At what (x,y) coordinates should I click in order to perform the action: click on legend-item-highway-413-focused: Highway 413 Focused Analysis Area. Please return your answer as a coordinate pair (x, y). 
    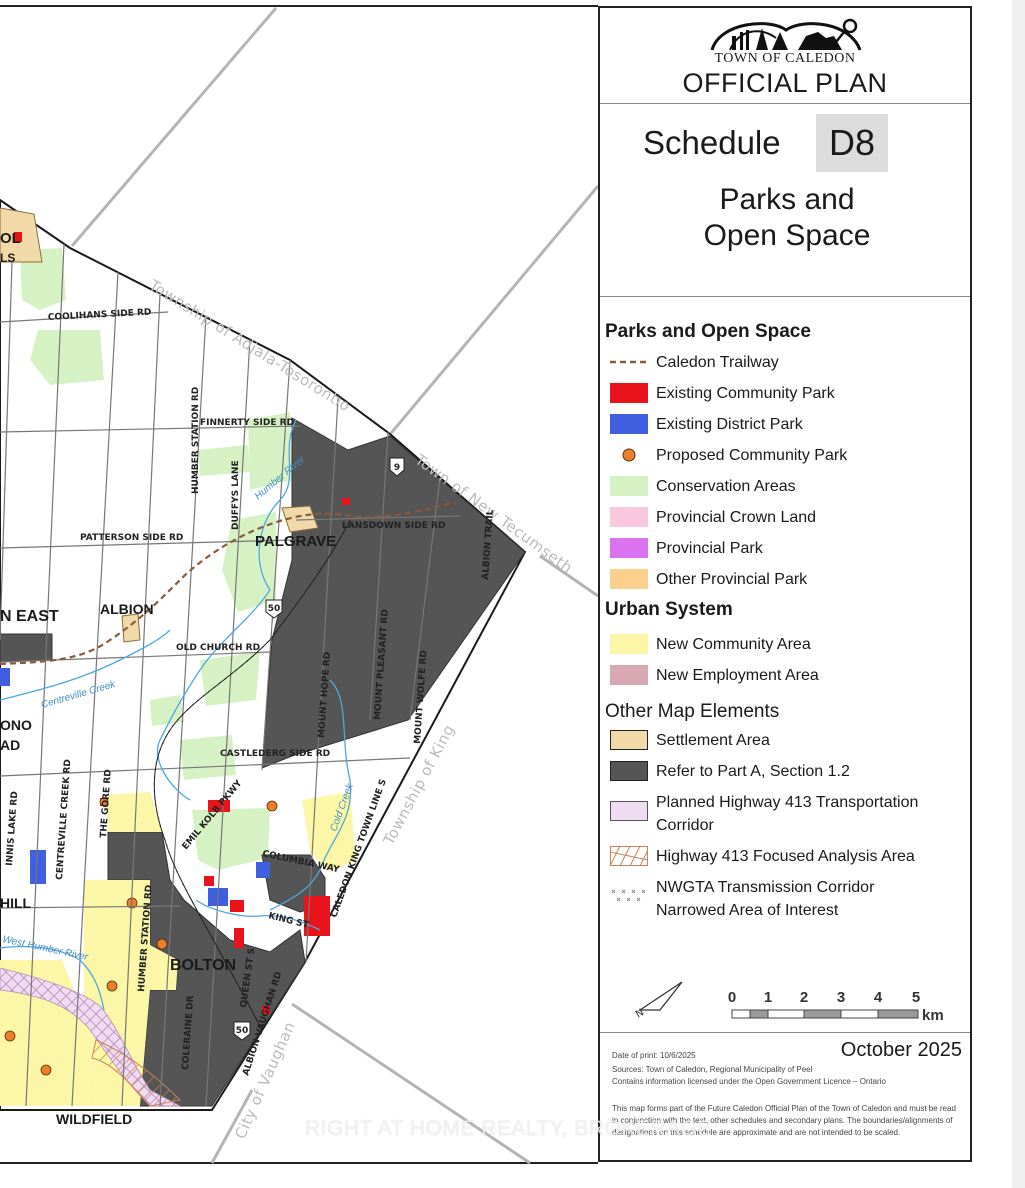
    Looking at the image, I should click on (762, 858).